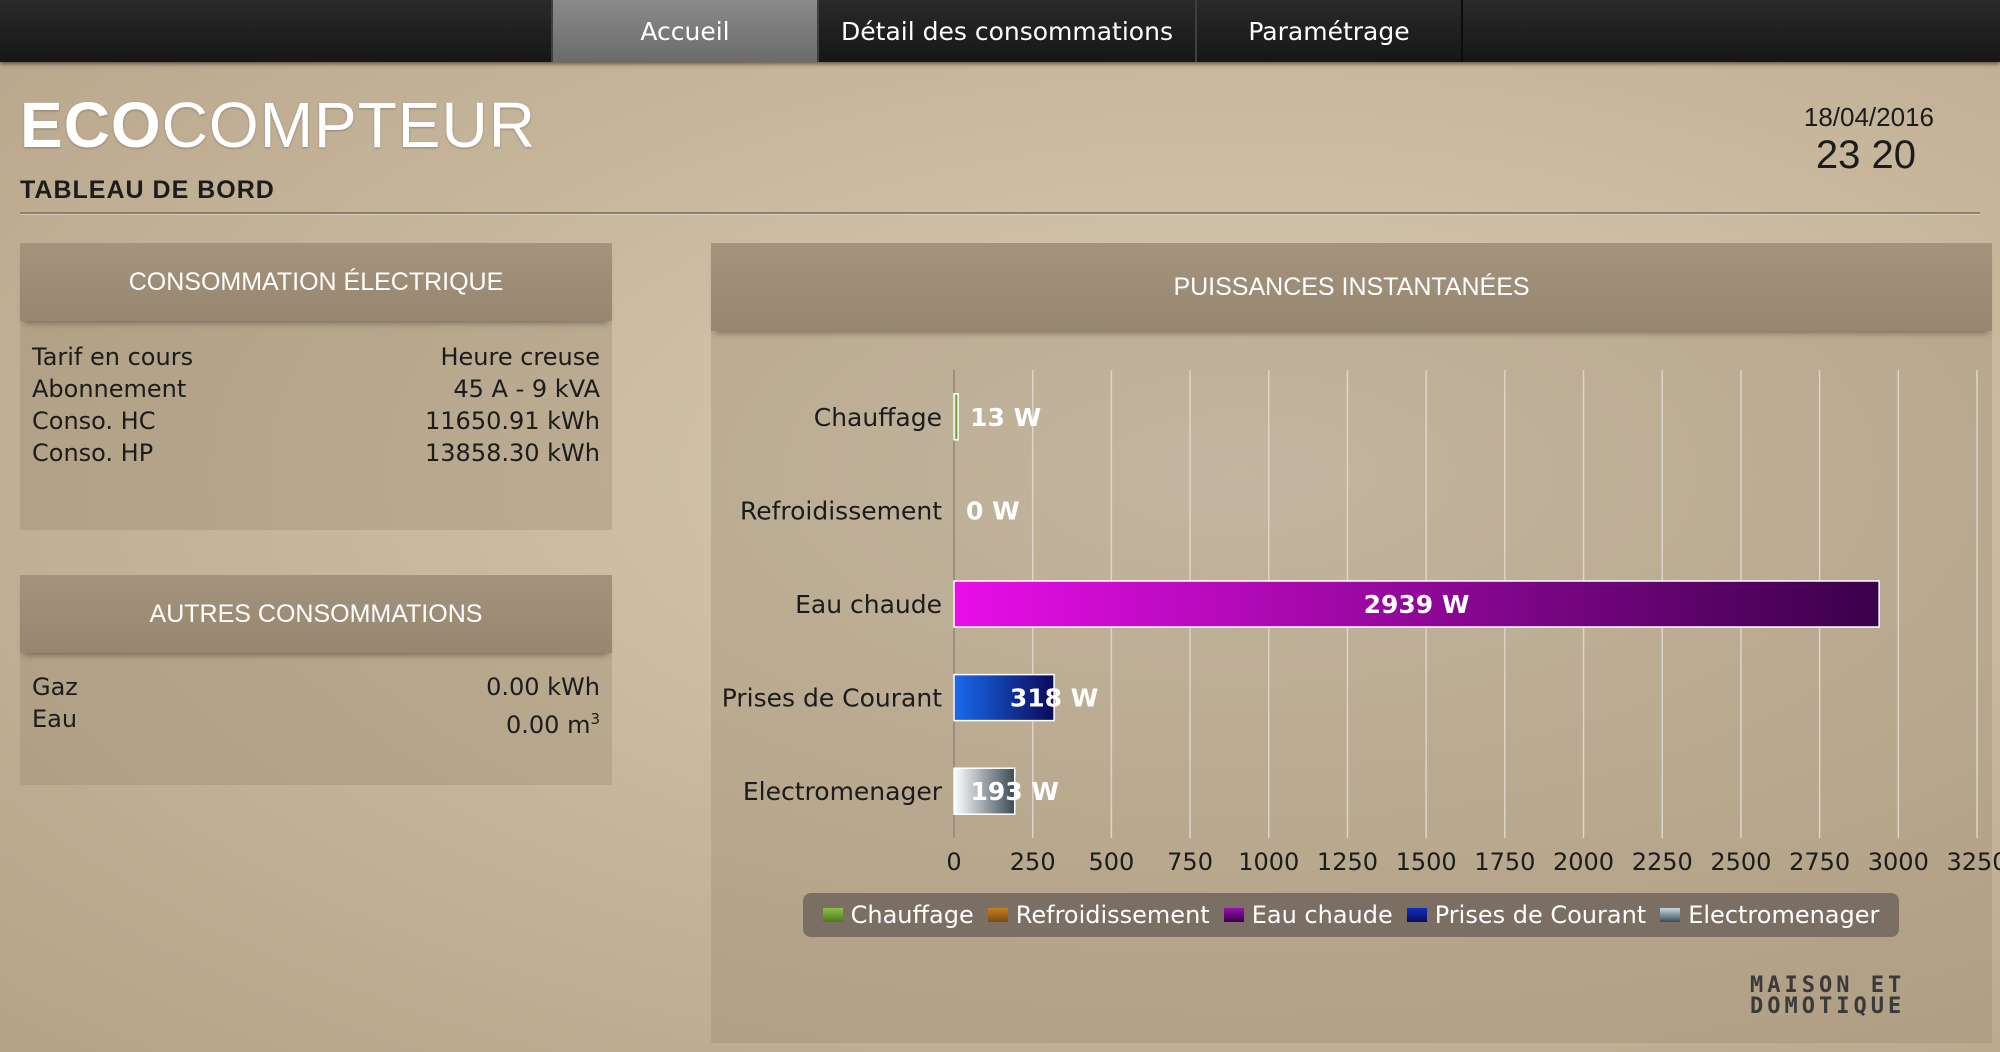  Describe the element at coordinates (316, 453) in the screenshot. I see `list-item: Conso. HP 13858.30 kWh` at that location.